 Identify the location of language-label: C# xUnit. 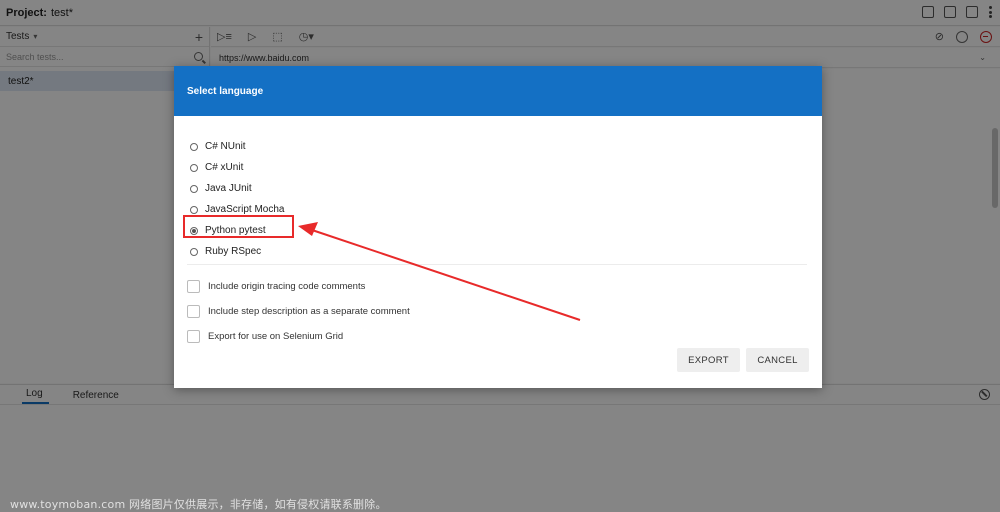
(224, 167).